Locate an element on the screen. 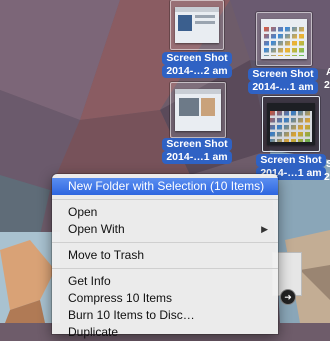  desktop-file-screenshot-3: Screen Shot 2014-…1 am is located at coordinates (197, 125).